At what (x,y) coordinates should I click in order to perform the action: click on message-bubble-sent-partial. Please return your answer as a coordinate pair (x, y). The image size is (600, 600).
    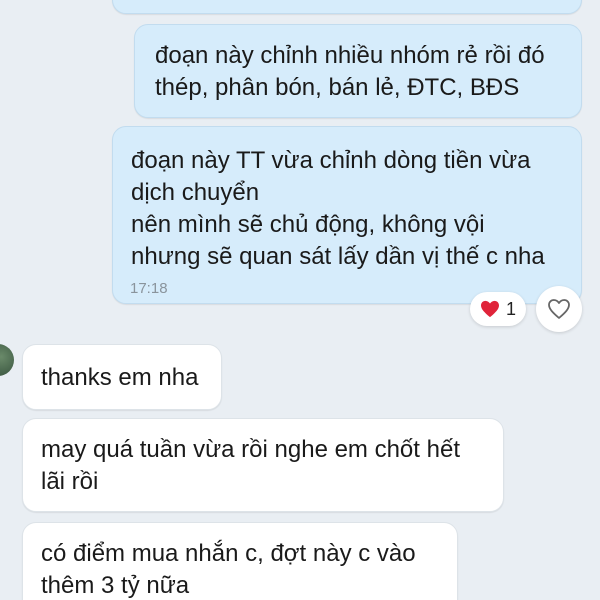
    Looking at the image, I should click on (347, 7).